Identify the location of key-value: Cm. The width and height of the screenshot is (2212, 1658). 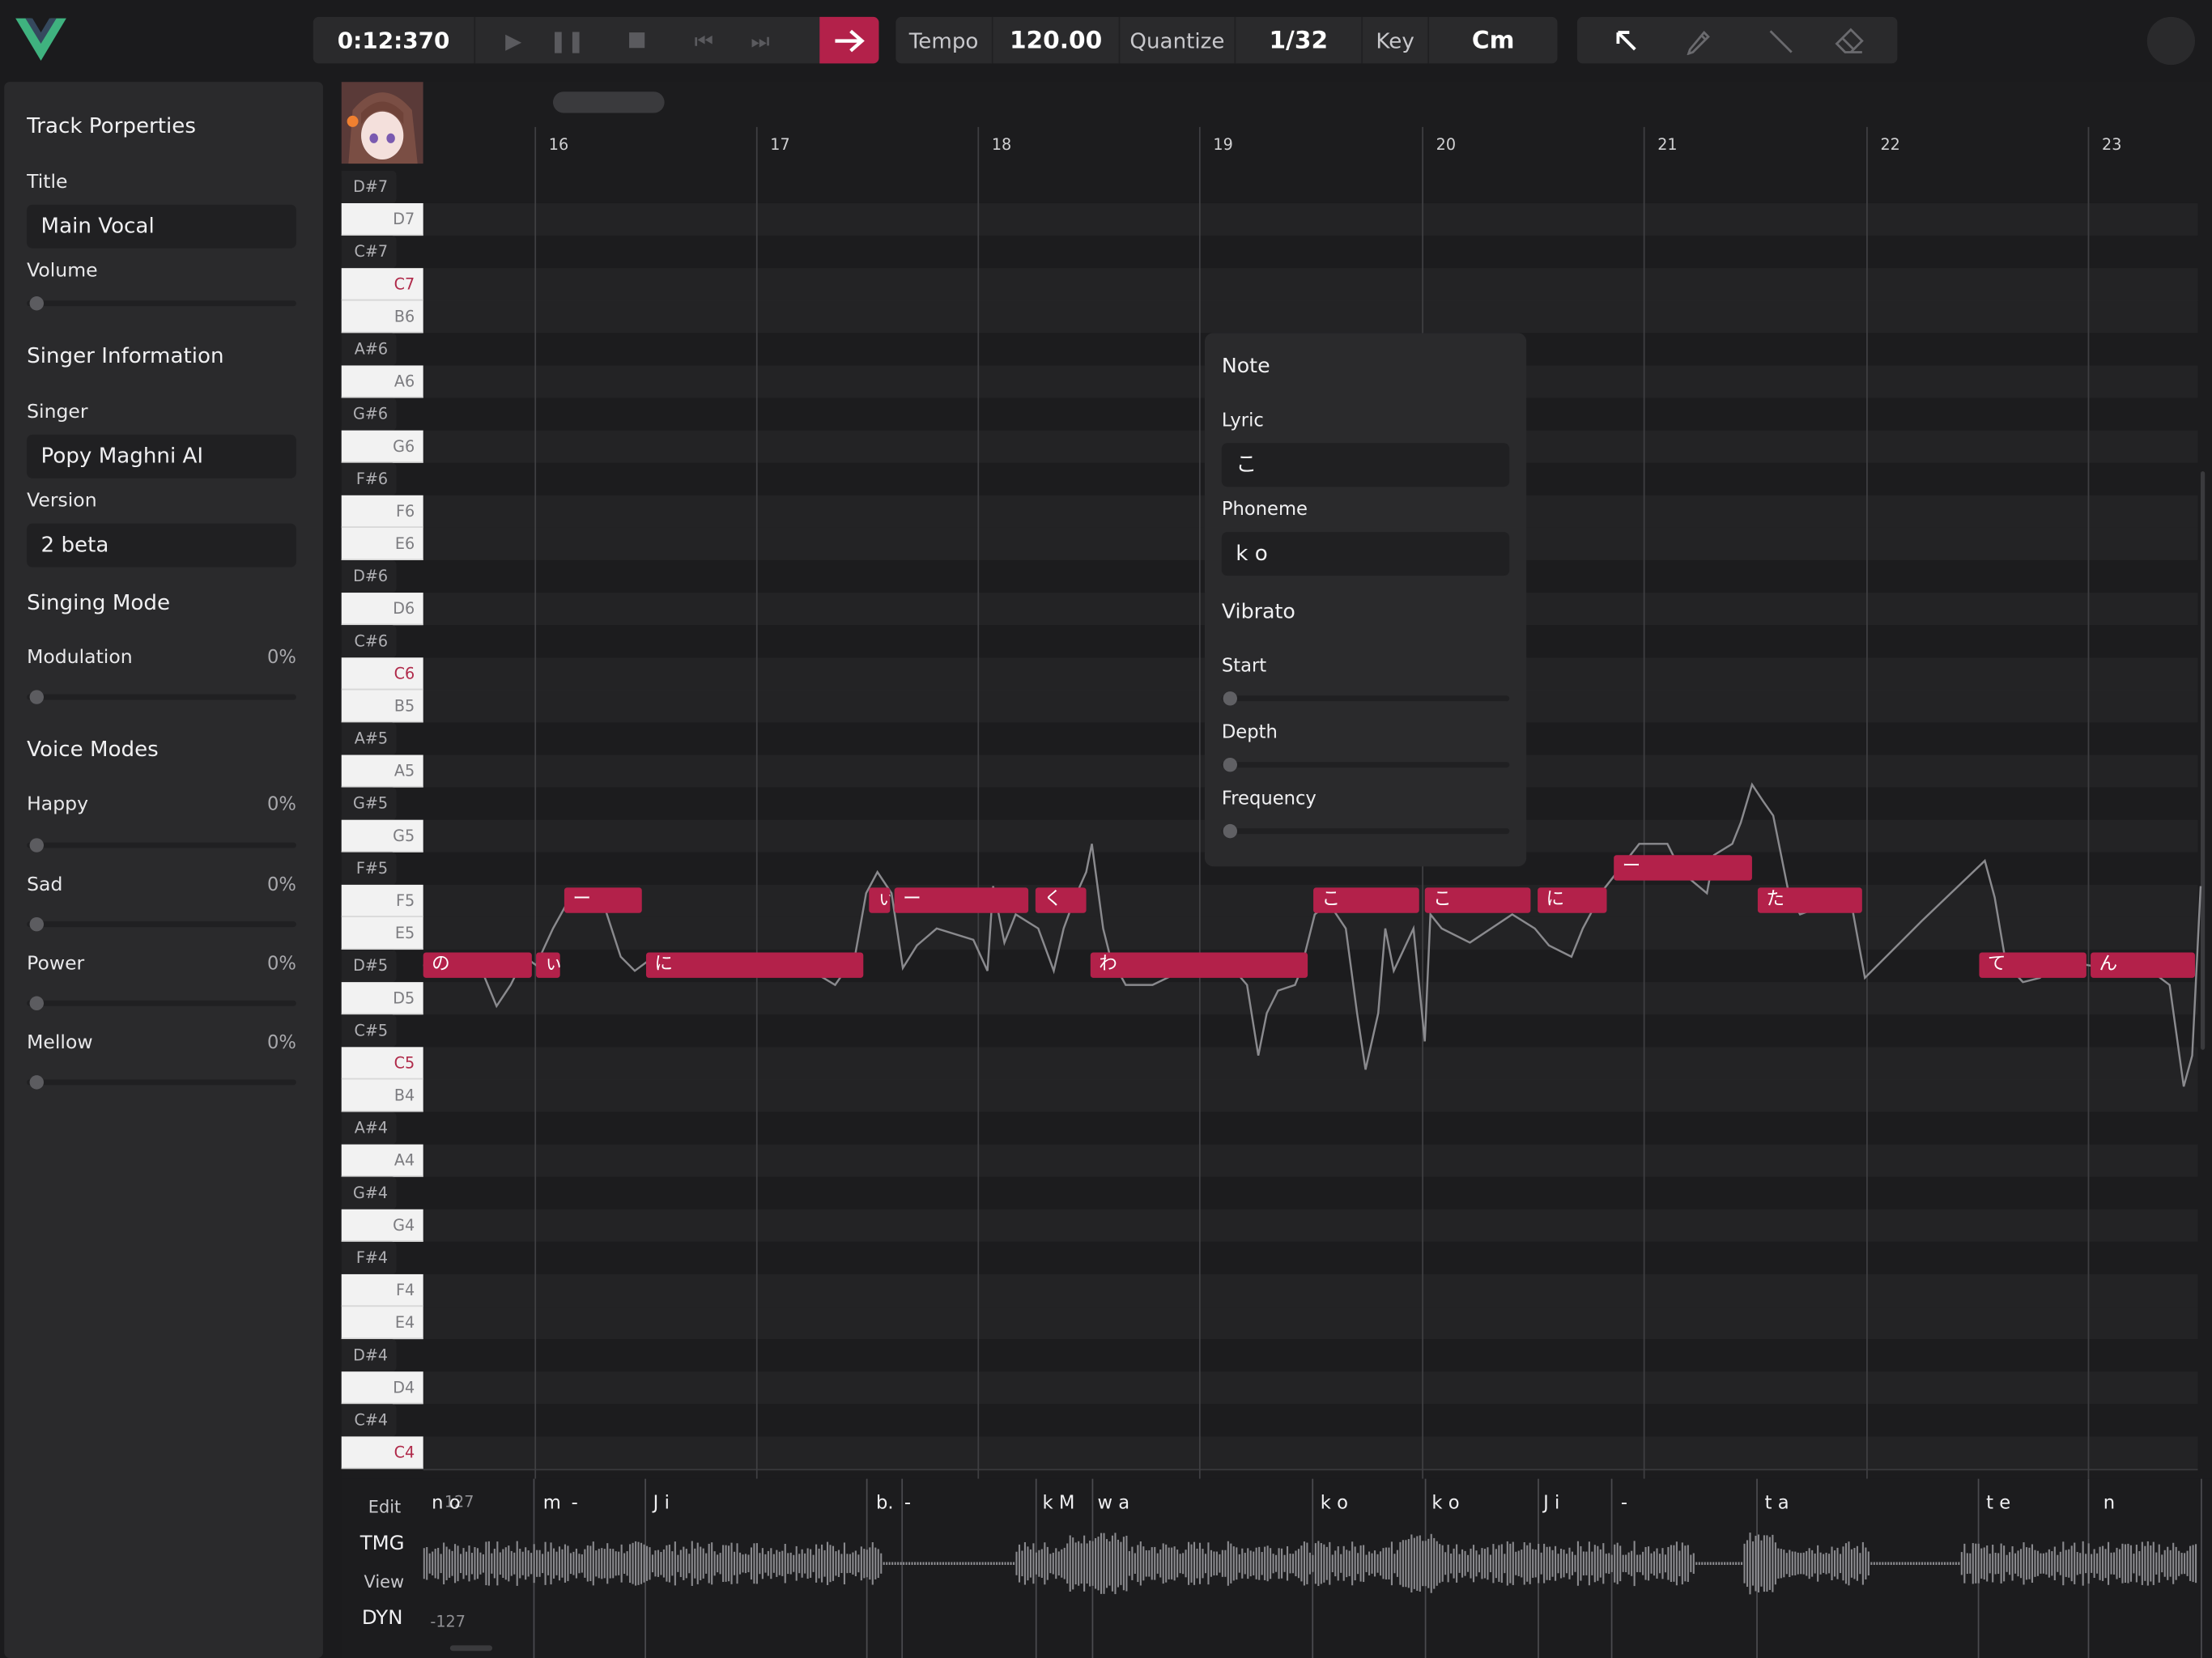
(1494, 40).